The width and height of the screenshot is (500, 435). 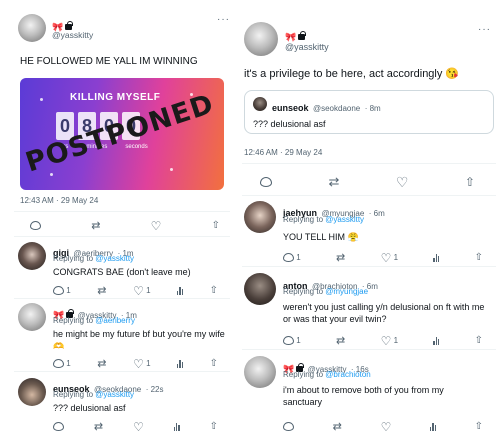 What do you see at coordinates (321, 237) in the screenshot?
I see `reply-text: YOU TELL HIM 😤` at bounding box center [321, 237].